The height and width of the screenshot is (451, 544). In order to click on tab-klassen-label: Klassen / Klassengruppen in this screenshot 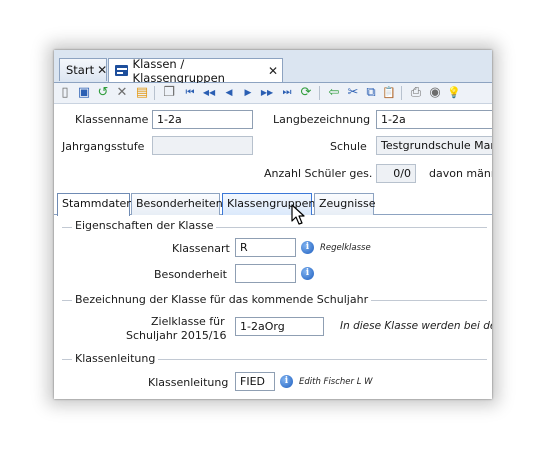, I will do `click(178, 70)`.